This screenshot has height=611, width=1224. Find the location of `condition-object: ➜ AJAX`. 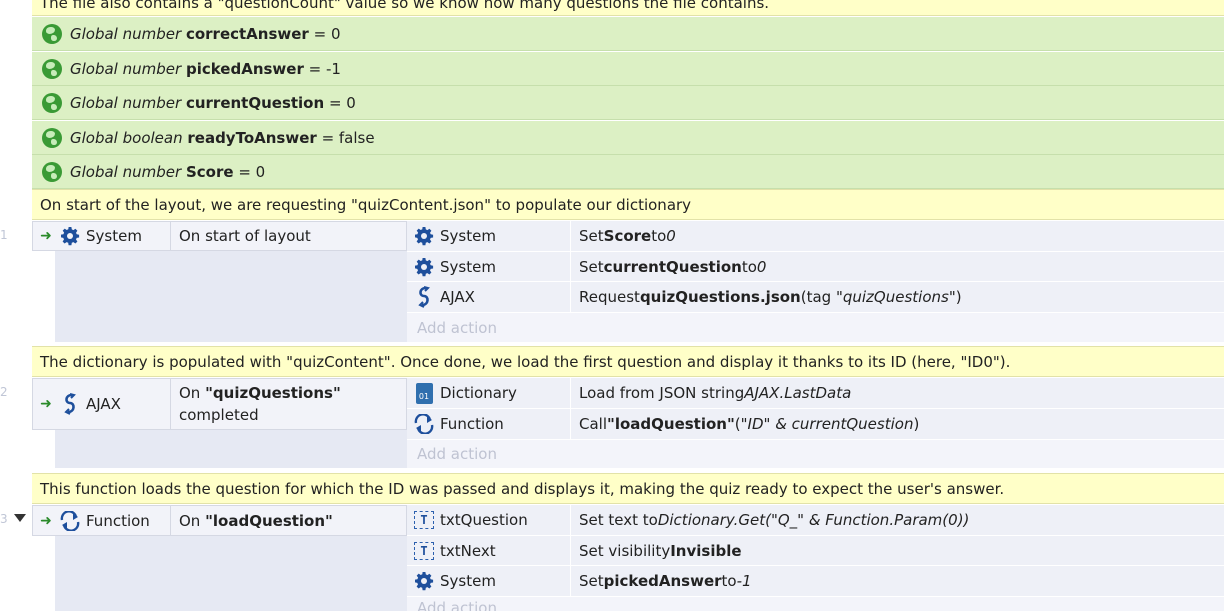

condition-object: ➜ AJAX is located at coordinates (102, 404).